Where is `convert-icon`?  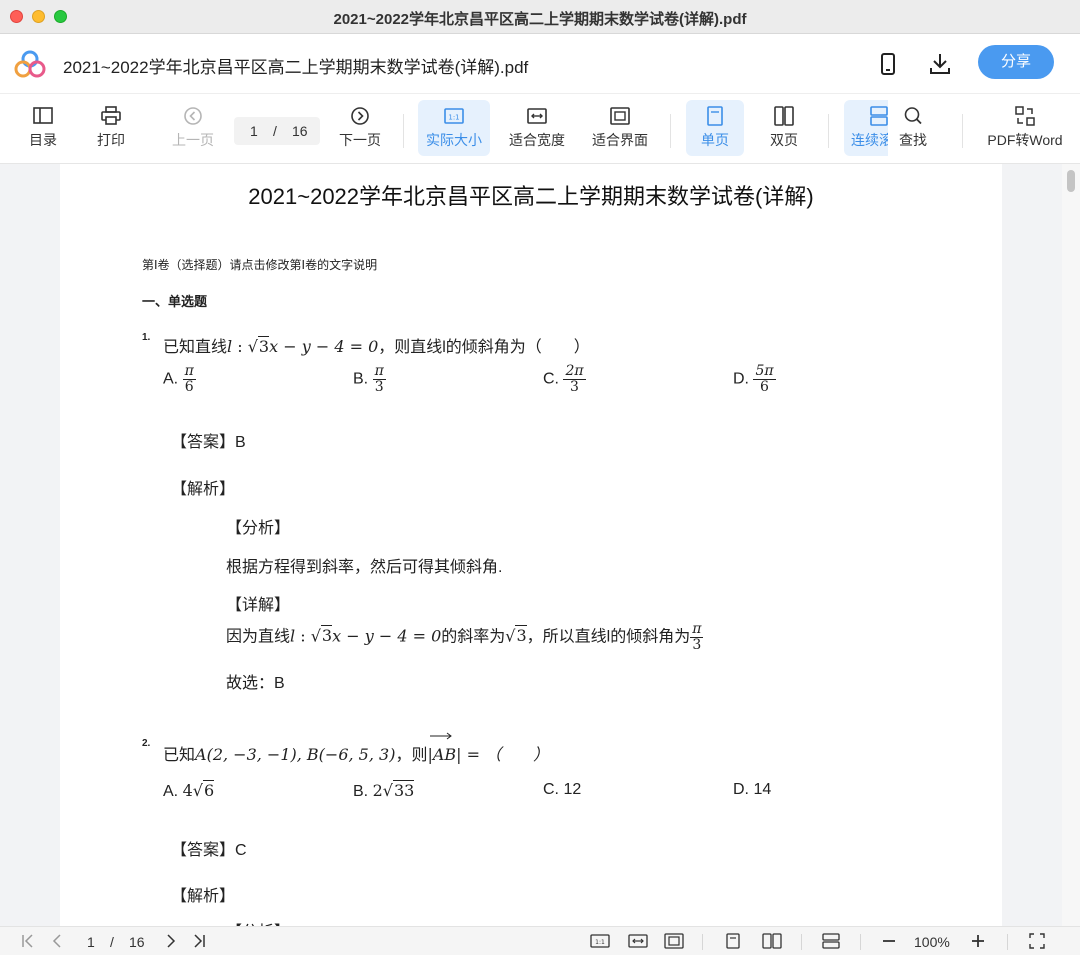 convert-icon is located at coordinates (1025, 116).